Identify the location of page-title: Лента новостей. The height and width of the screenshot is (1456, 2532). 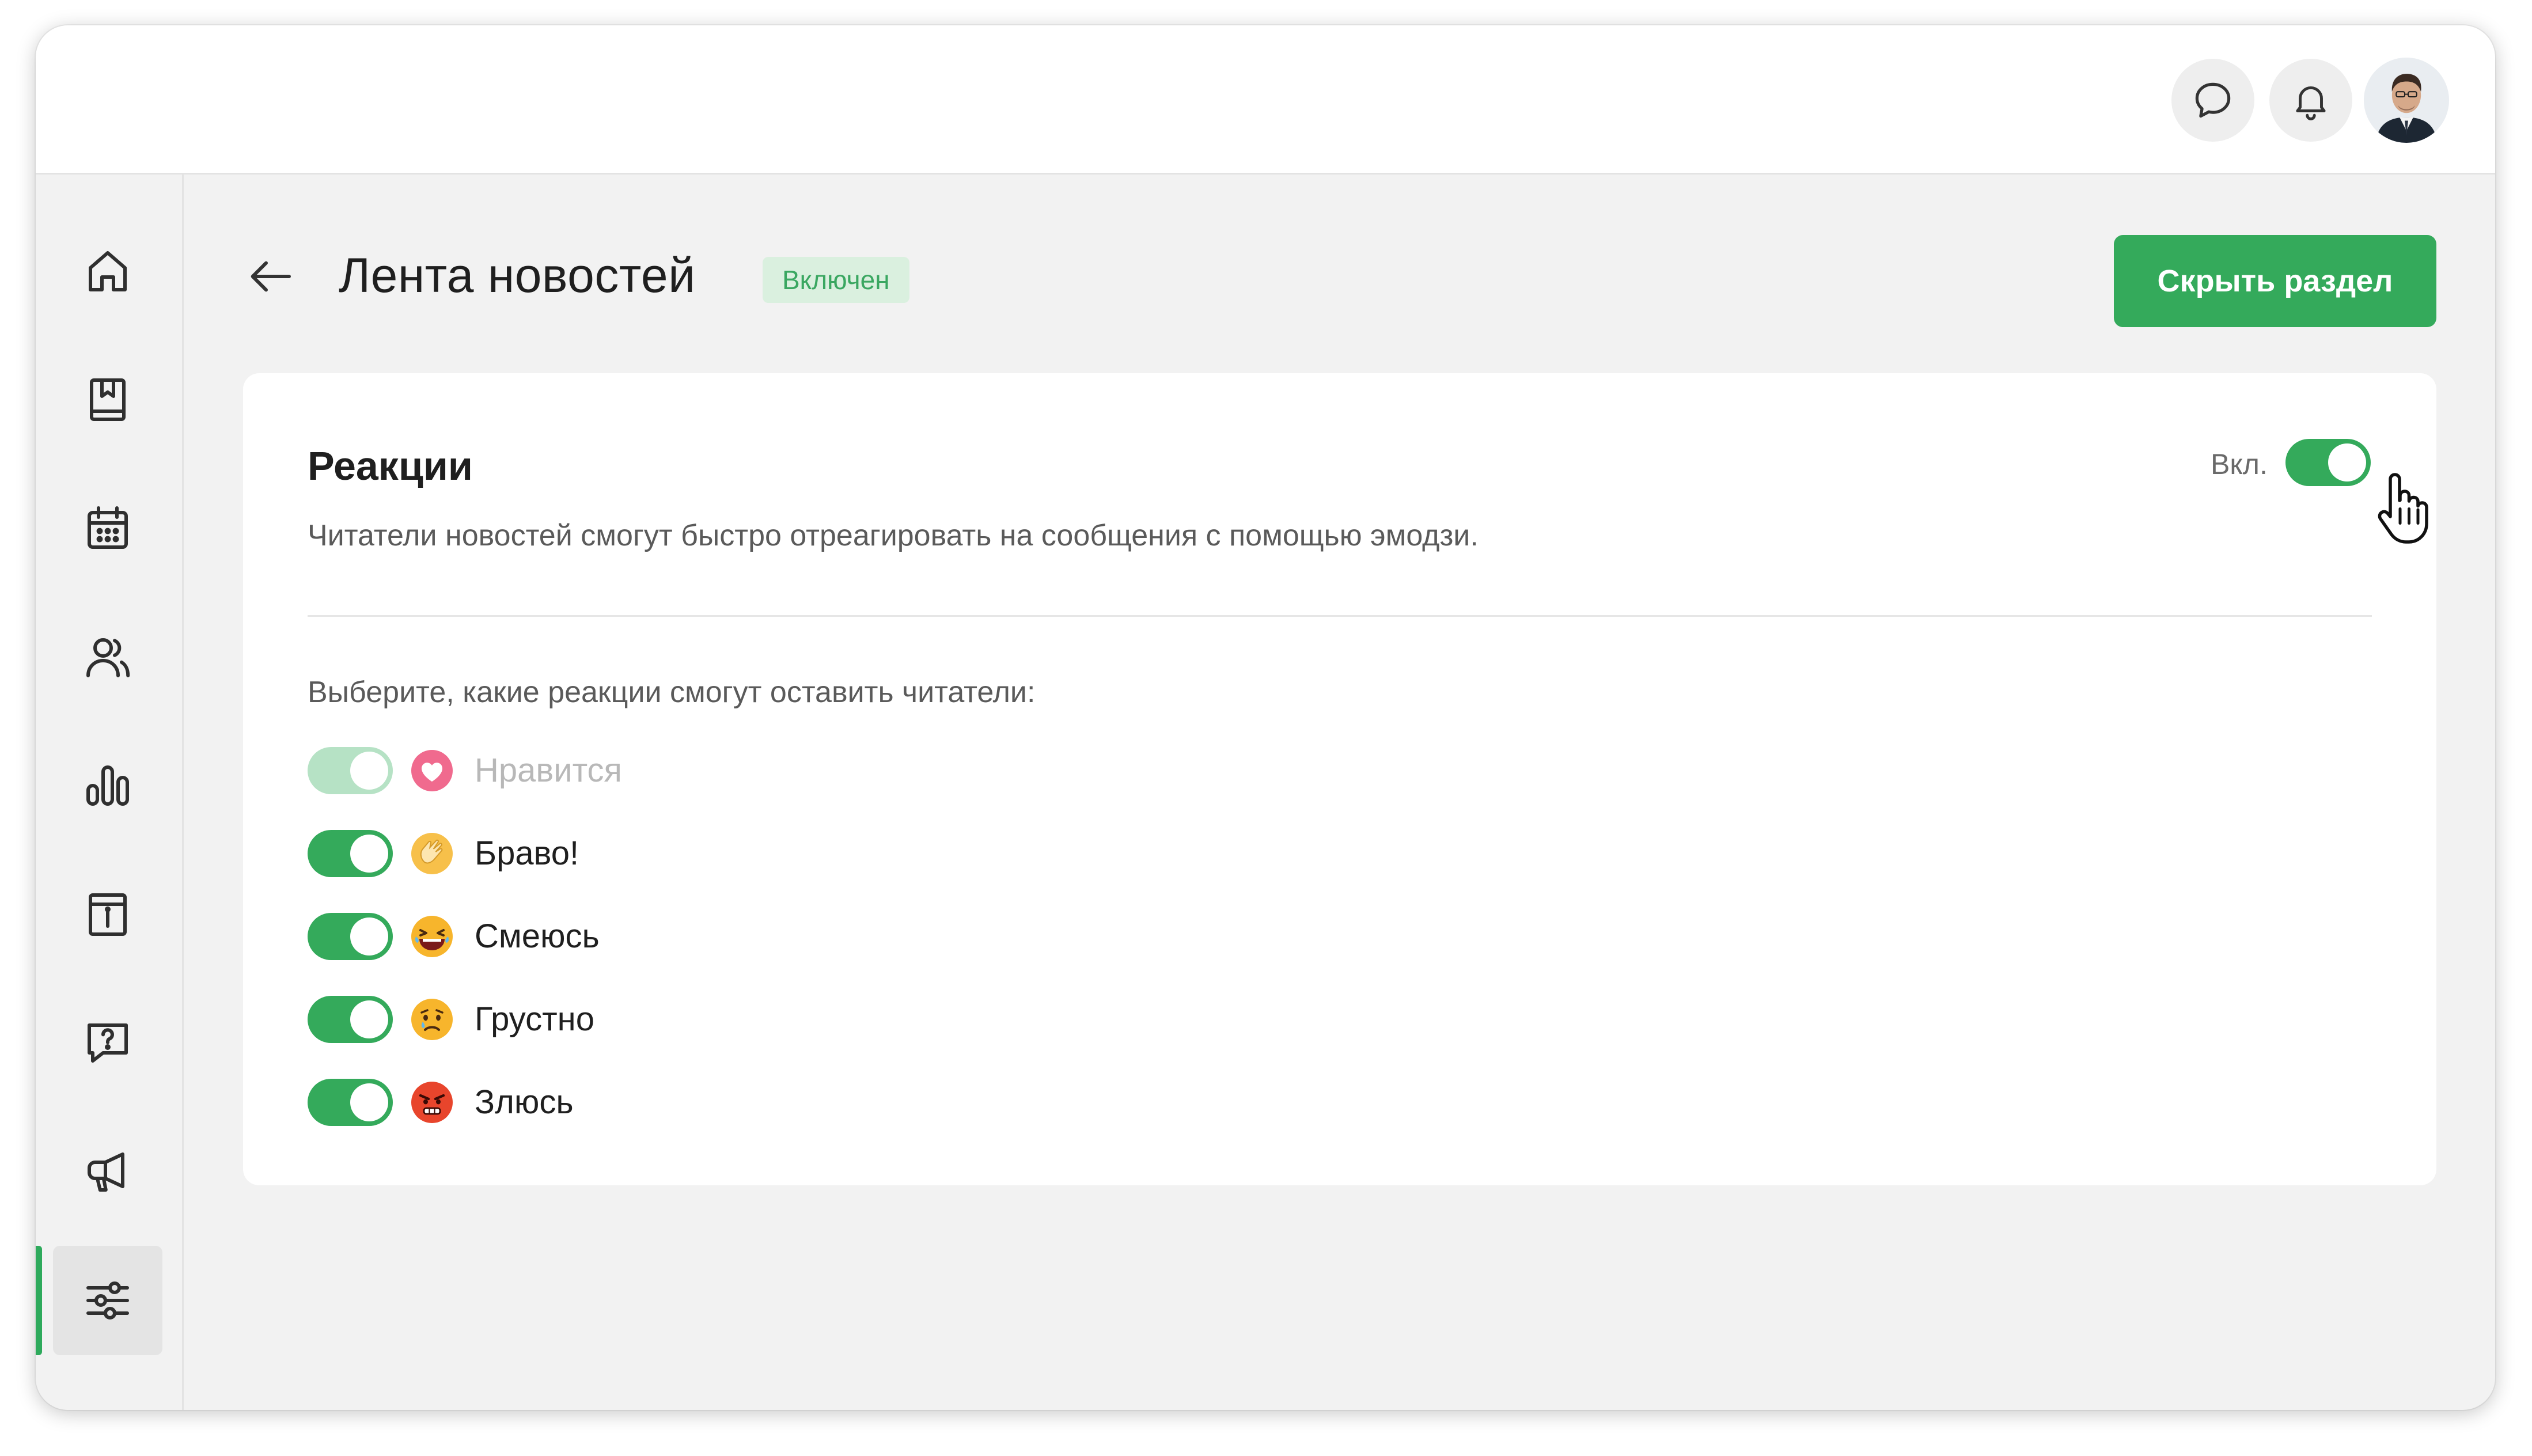
(517, 275).